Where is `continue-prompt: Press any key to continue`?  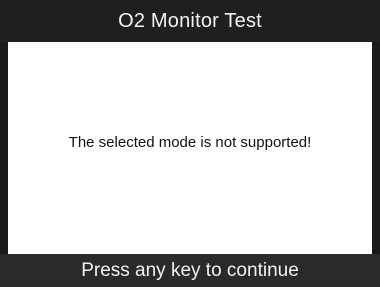 continue-prompt: Press any key to continue is located at coordinates (190, 270).